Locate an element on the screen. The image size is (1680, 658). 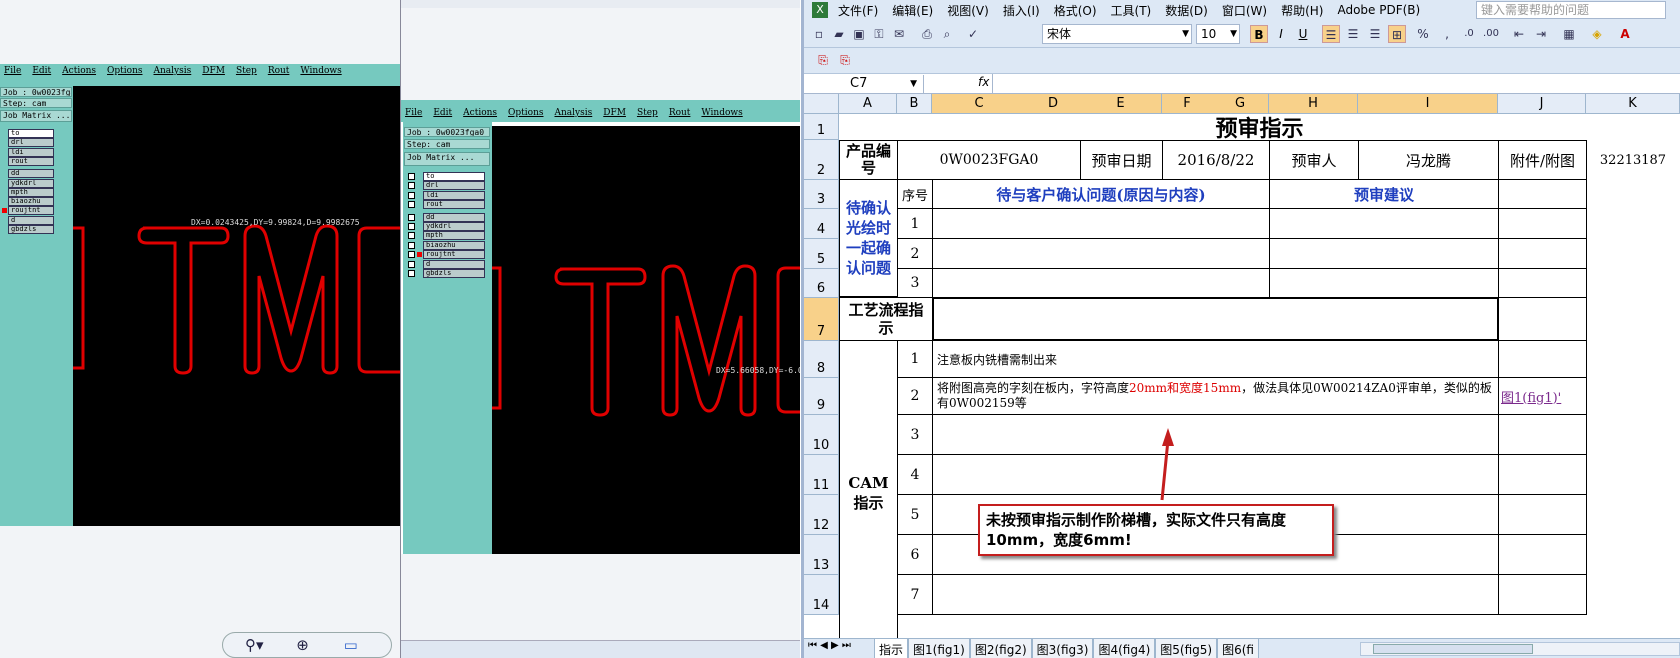
review-callout: 未按预审指示制作阶梯槽，实际文件只有高度10mm，宽度6mm! is located at coordinates (1156, 530).